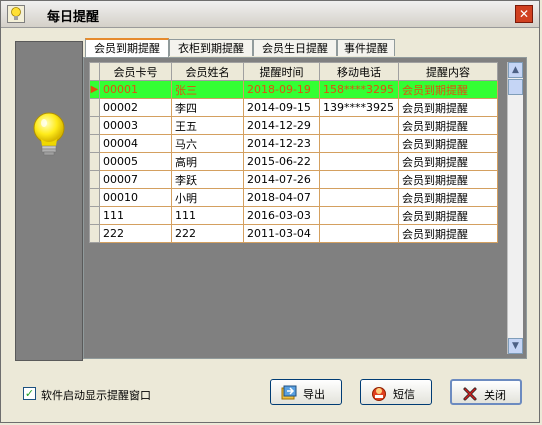 Image resolution: width=542 pixels, height=425 pixels. What do you see at coordinates (207, 179) in the screenshot?
I see `cell-member-name: 李跃` at bounding box center [207, 179].